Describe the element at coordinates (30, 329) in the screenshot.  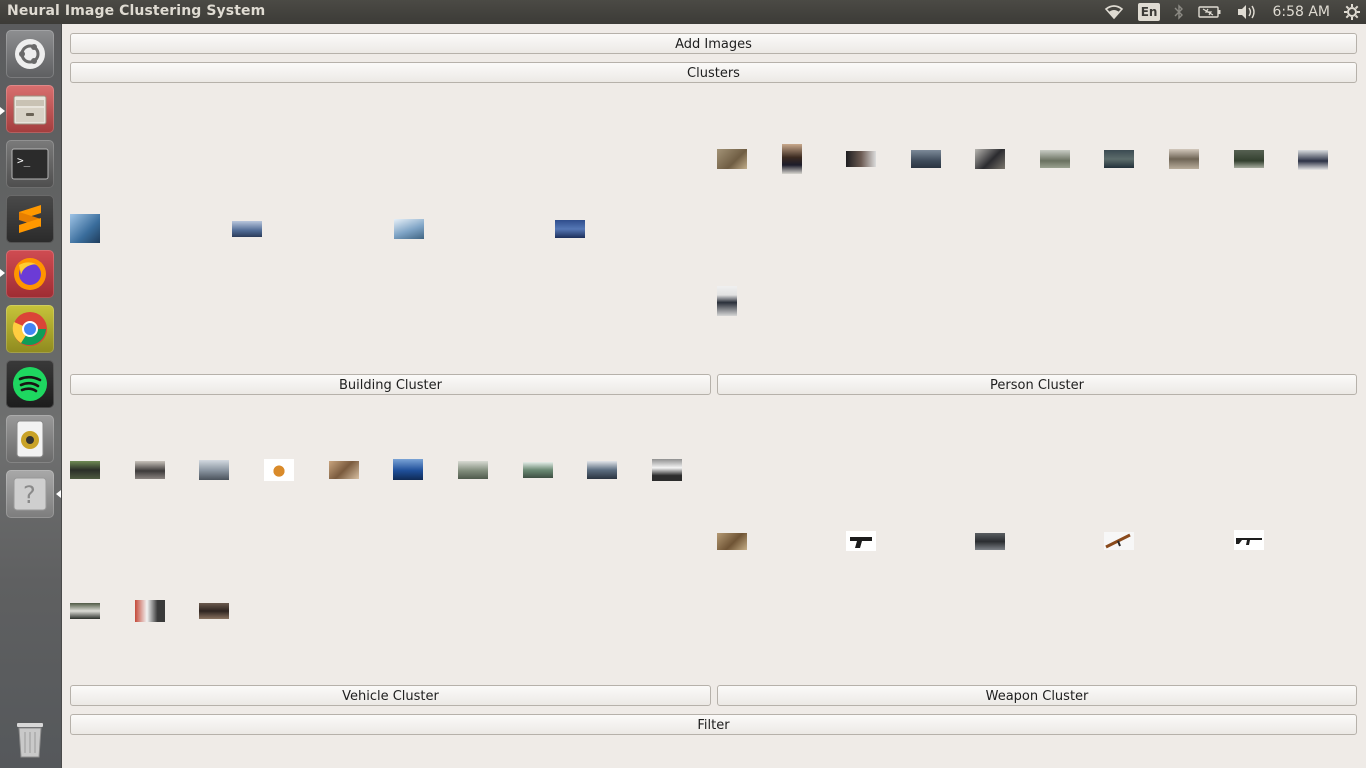
I see `chrome-icon` at that location.